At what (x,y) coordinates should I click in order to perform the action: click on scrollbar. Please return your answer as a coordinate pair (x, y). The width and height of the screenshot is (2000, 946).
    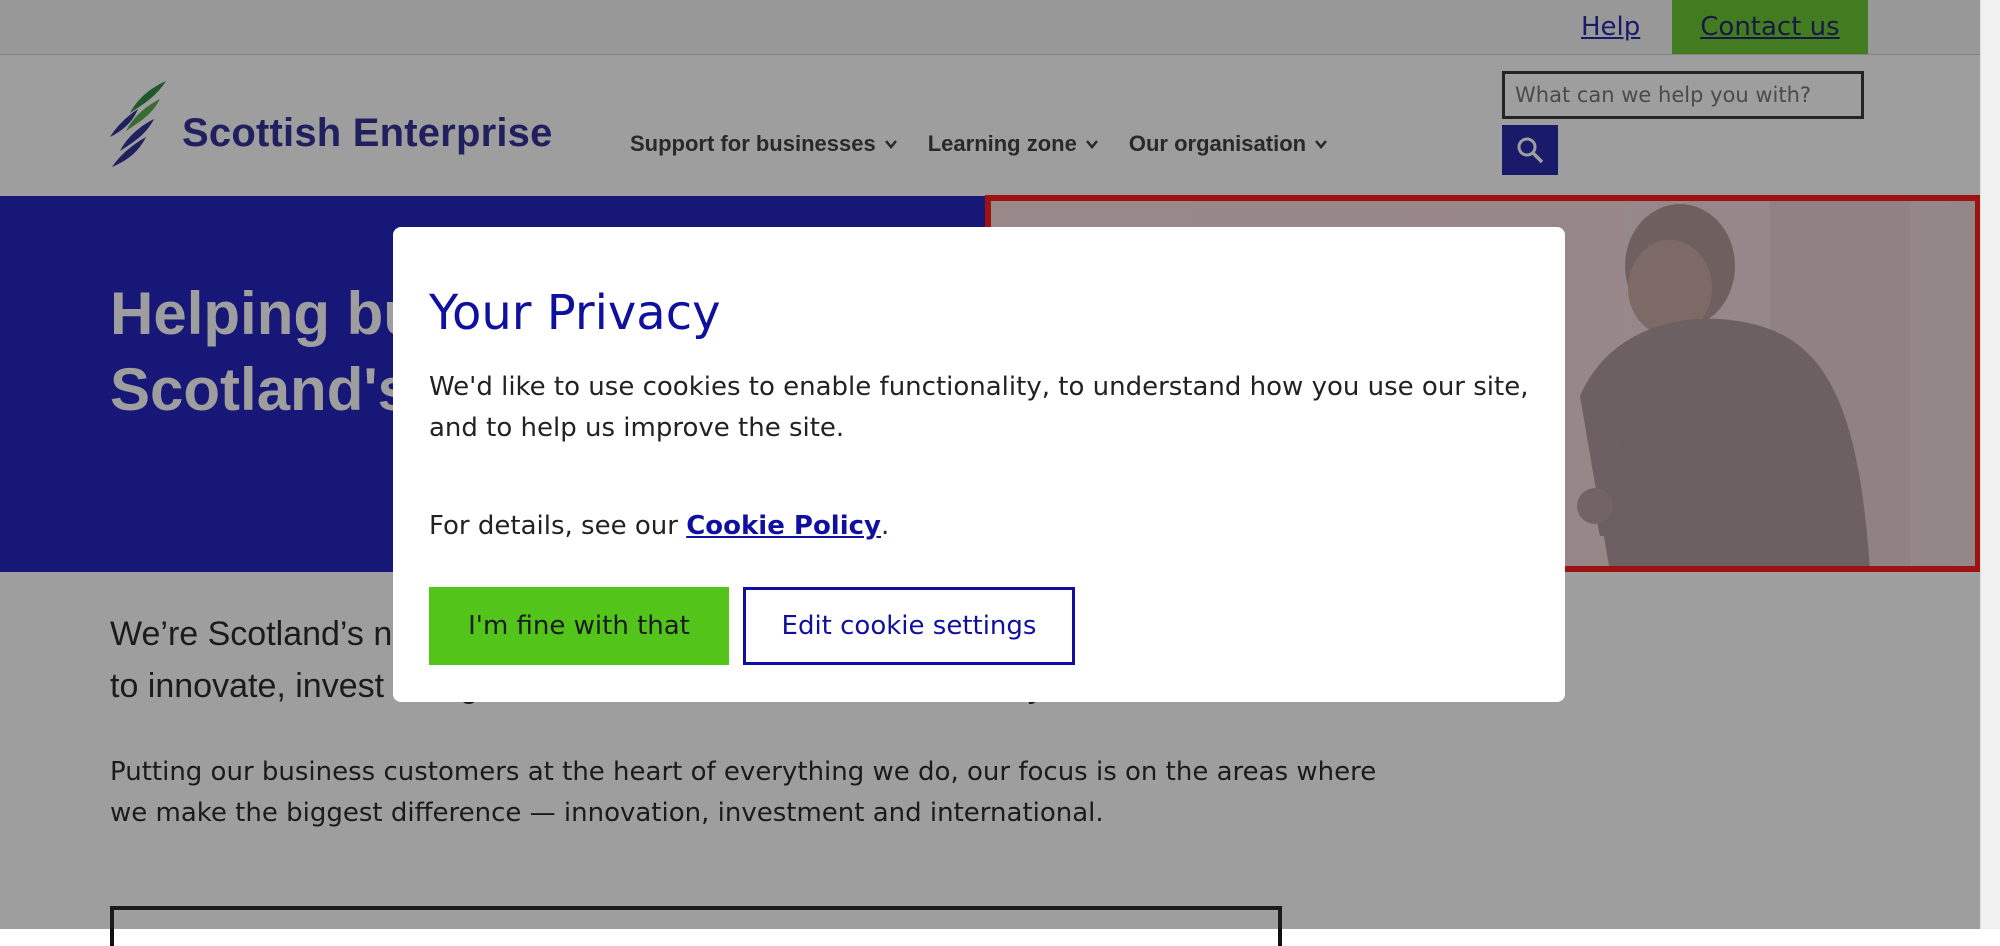
    Looking at the image, I should click on (1990, 464).